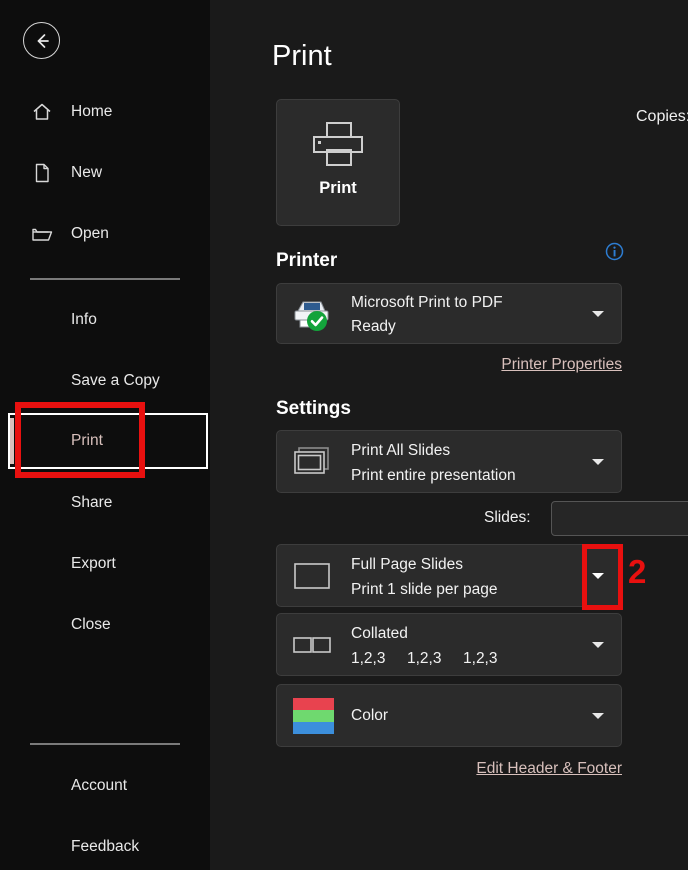 This screenshot has height=870, width=688. What do you see at coordinates (92, 502) in the screenshot?
I see `sidebar-item-label: Share` at bounding box center [92, 502].